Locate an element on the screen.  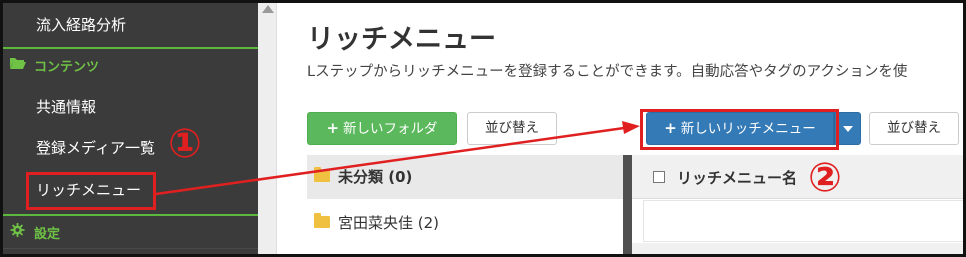
new-folder-button: + 新しいフォルダ is located at coordinates (382, 128).